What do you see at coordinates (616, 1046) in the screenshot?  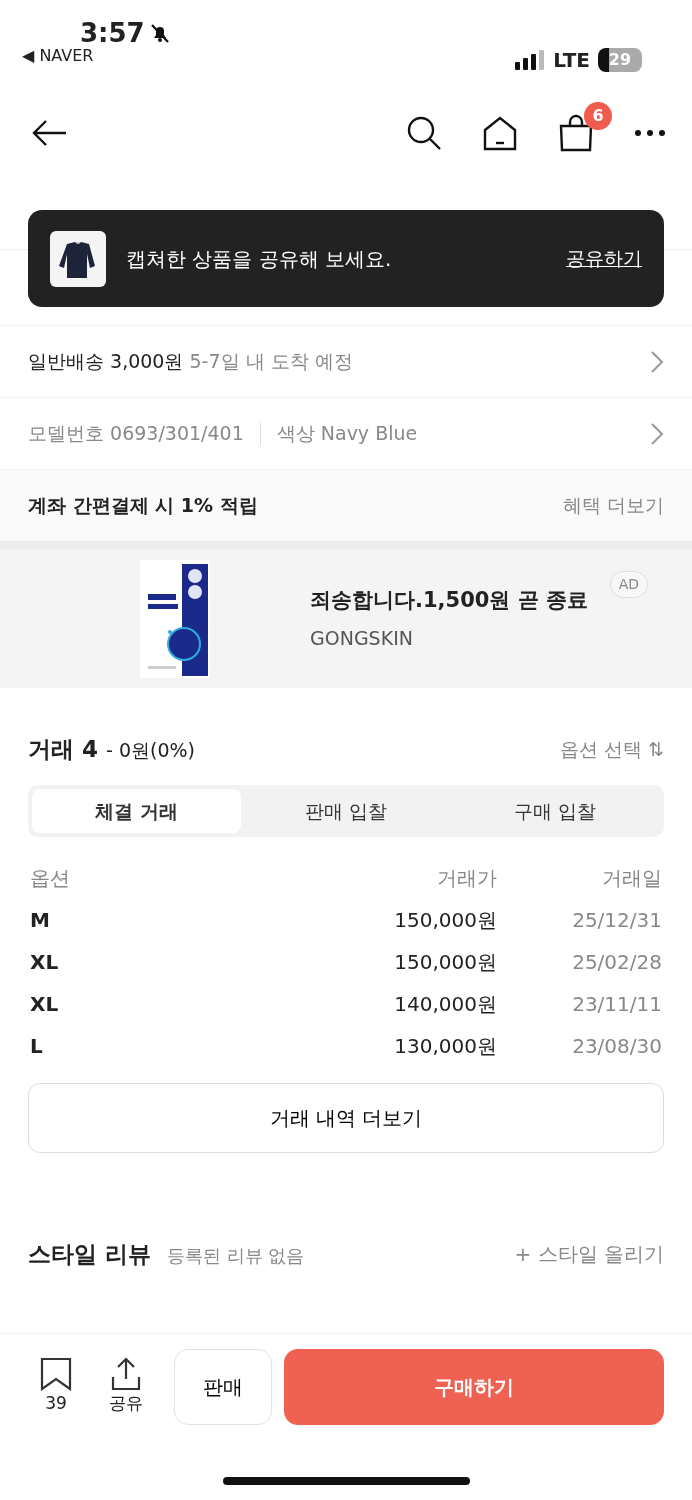 I see `table-cell-text: 23/08/30` at bounding box center [616, 1046].